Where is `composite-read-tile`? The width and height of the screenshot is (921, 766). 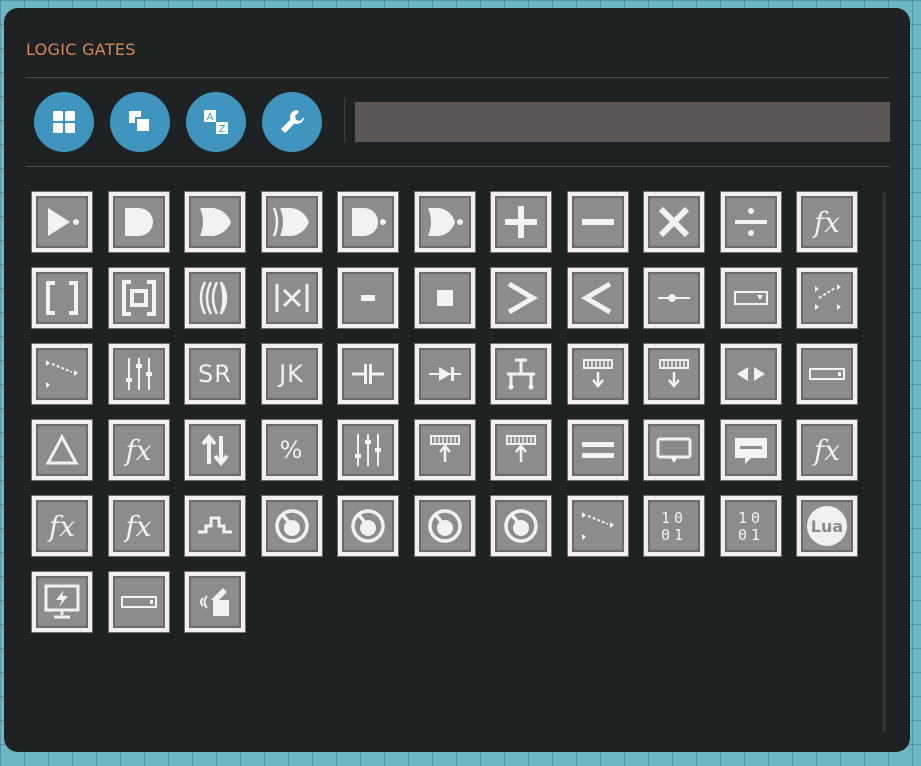 composite-read-tile is located at coordinates (597, 374).